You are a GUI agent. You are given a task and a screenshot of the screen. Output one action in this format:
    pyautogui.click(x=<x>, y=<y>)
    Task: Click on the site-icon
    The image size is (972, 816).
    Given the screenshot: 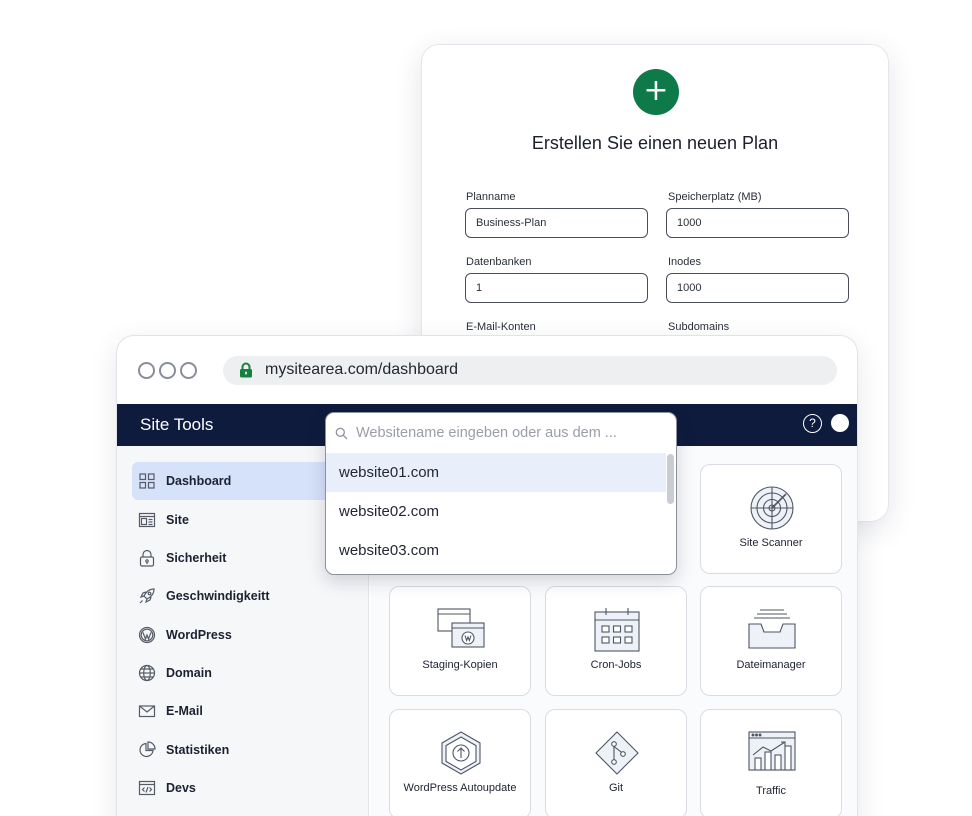 What is the action you would take?
    pyautogui.click(x=147, y=520)
    